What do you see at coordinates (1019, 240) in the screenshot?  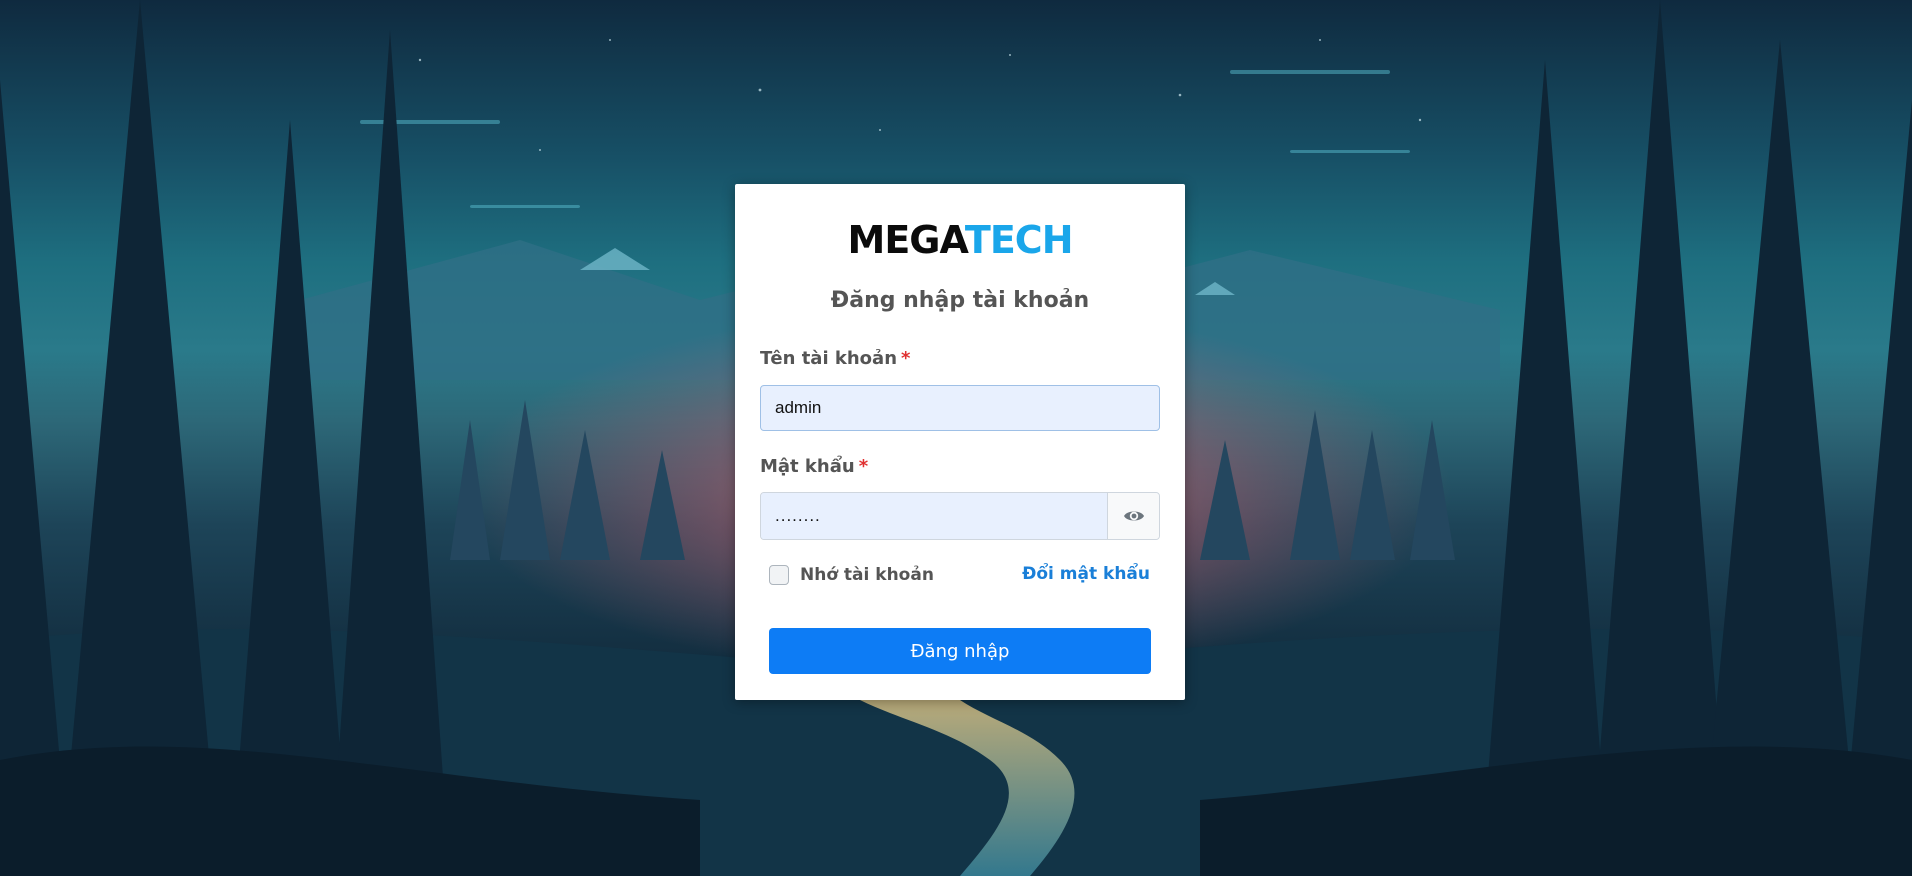 I see `brand-logo-part2: TECH` at bounding box center [1019, 240].